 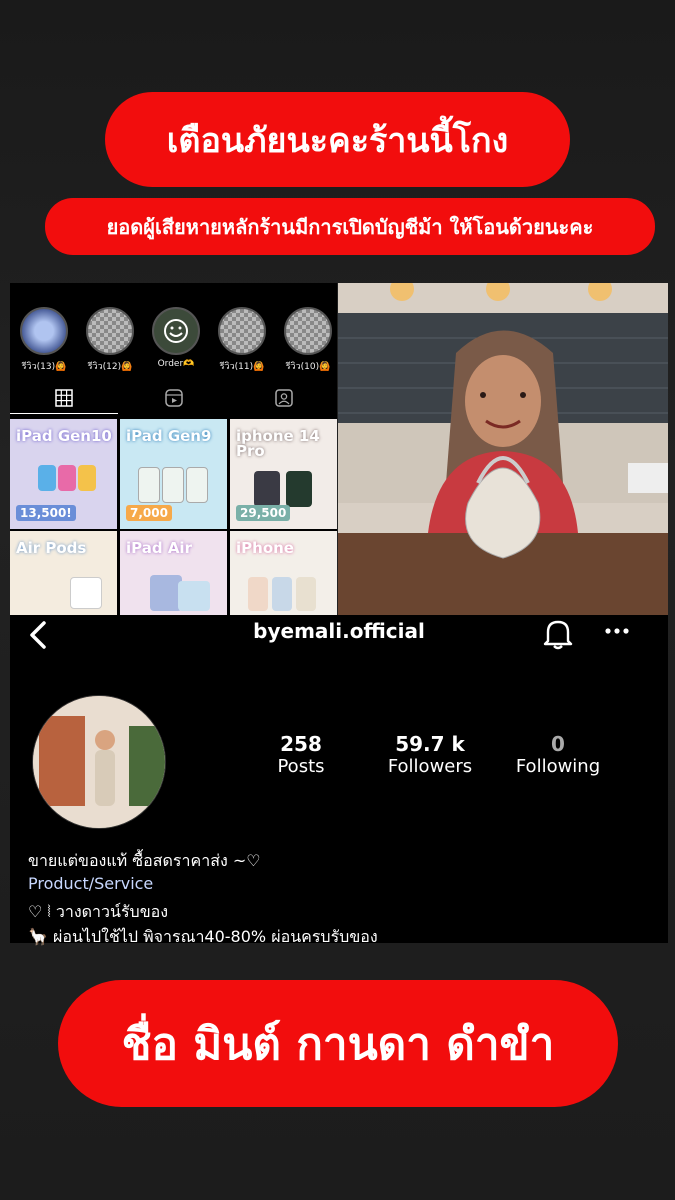 I want to click on highlight-item: รีวิว(11)🙆, so click(x=242, y=340).